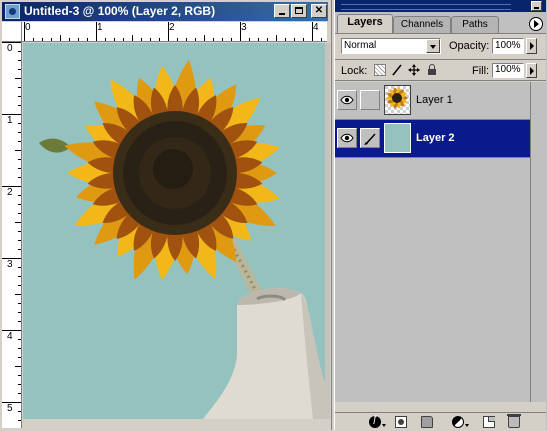  What do you see at coordinates (440, 421) in the screenshot?
I see `palette-bottom-toolbar` at bounding box center [440, 421].